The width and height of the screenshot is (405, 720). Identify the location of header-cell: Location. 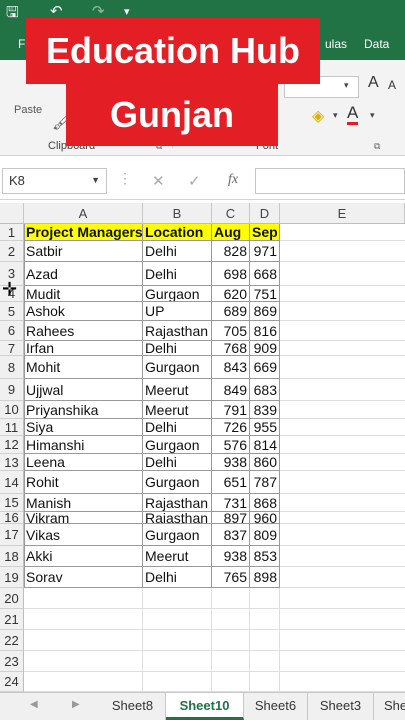
(177, 232).